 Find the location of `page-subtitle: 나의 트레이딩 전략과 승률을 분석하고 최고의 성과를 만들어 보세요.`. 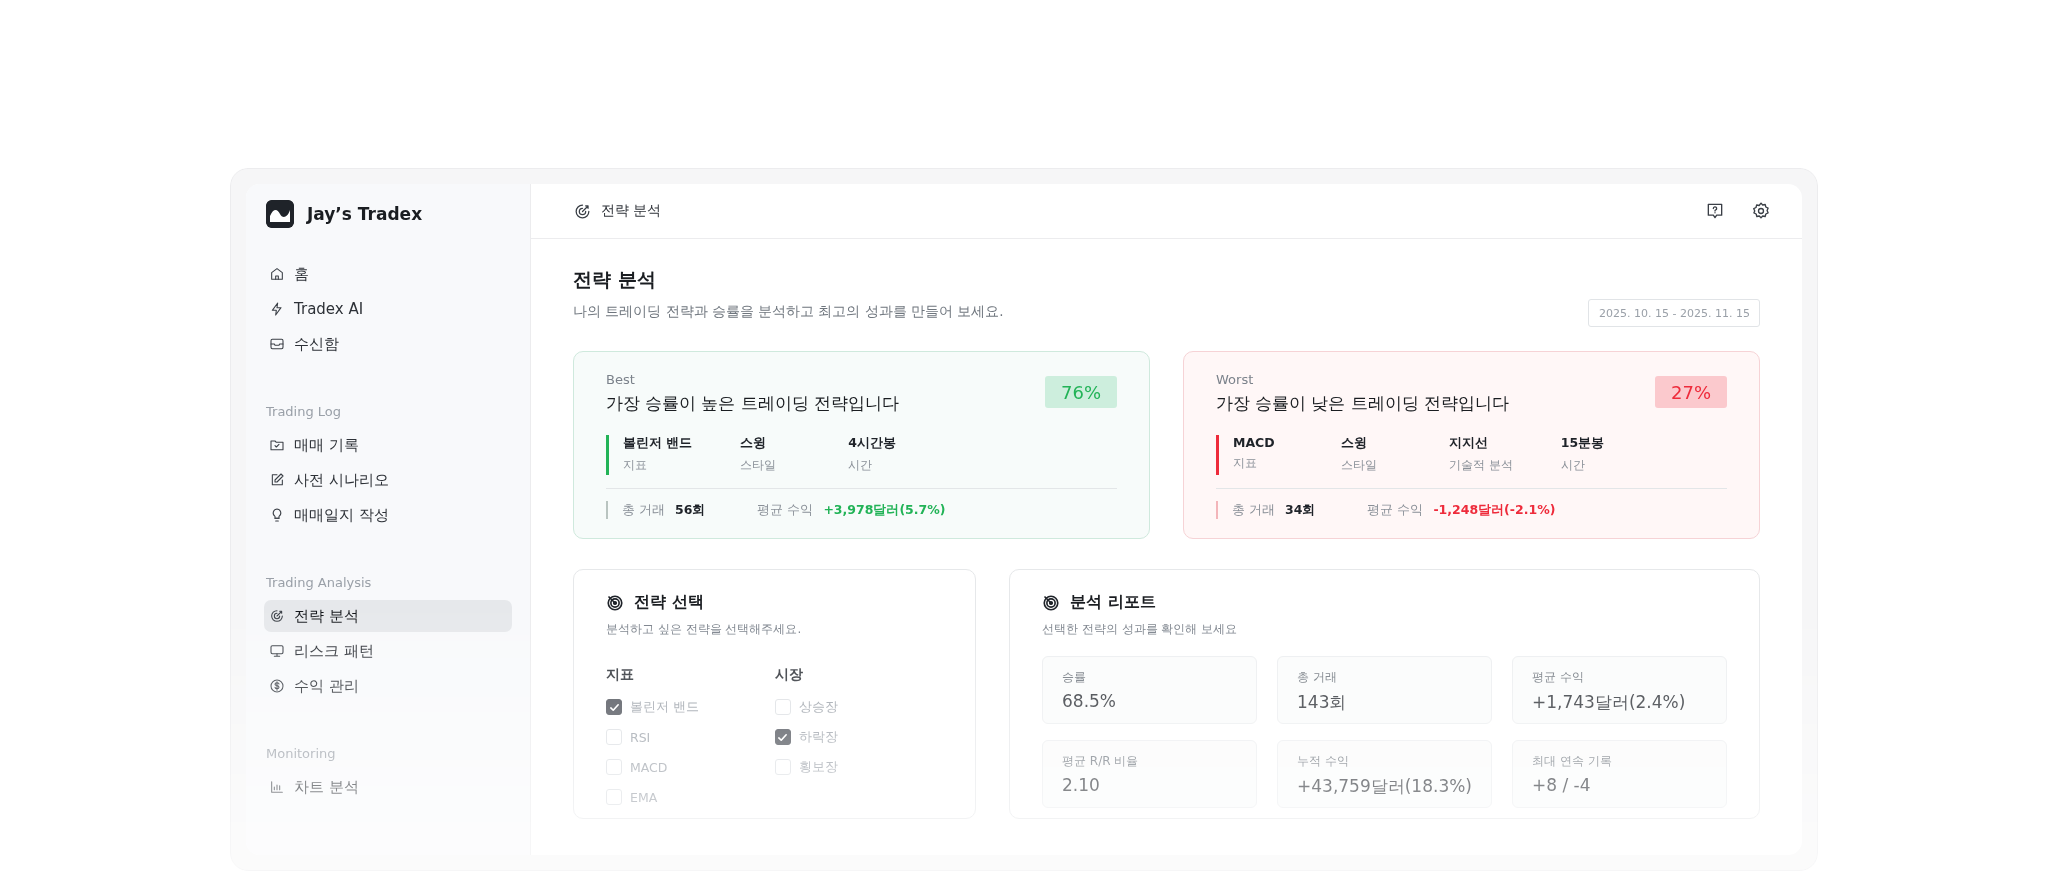

page-subtitle: 나의 트레이딩 전략과 승률을 분석하고 최고의 성과를 만들어 보세요. is located at coordinates (788, 312).